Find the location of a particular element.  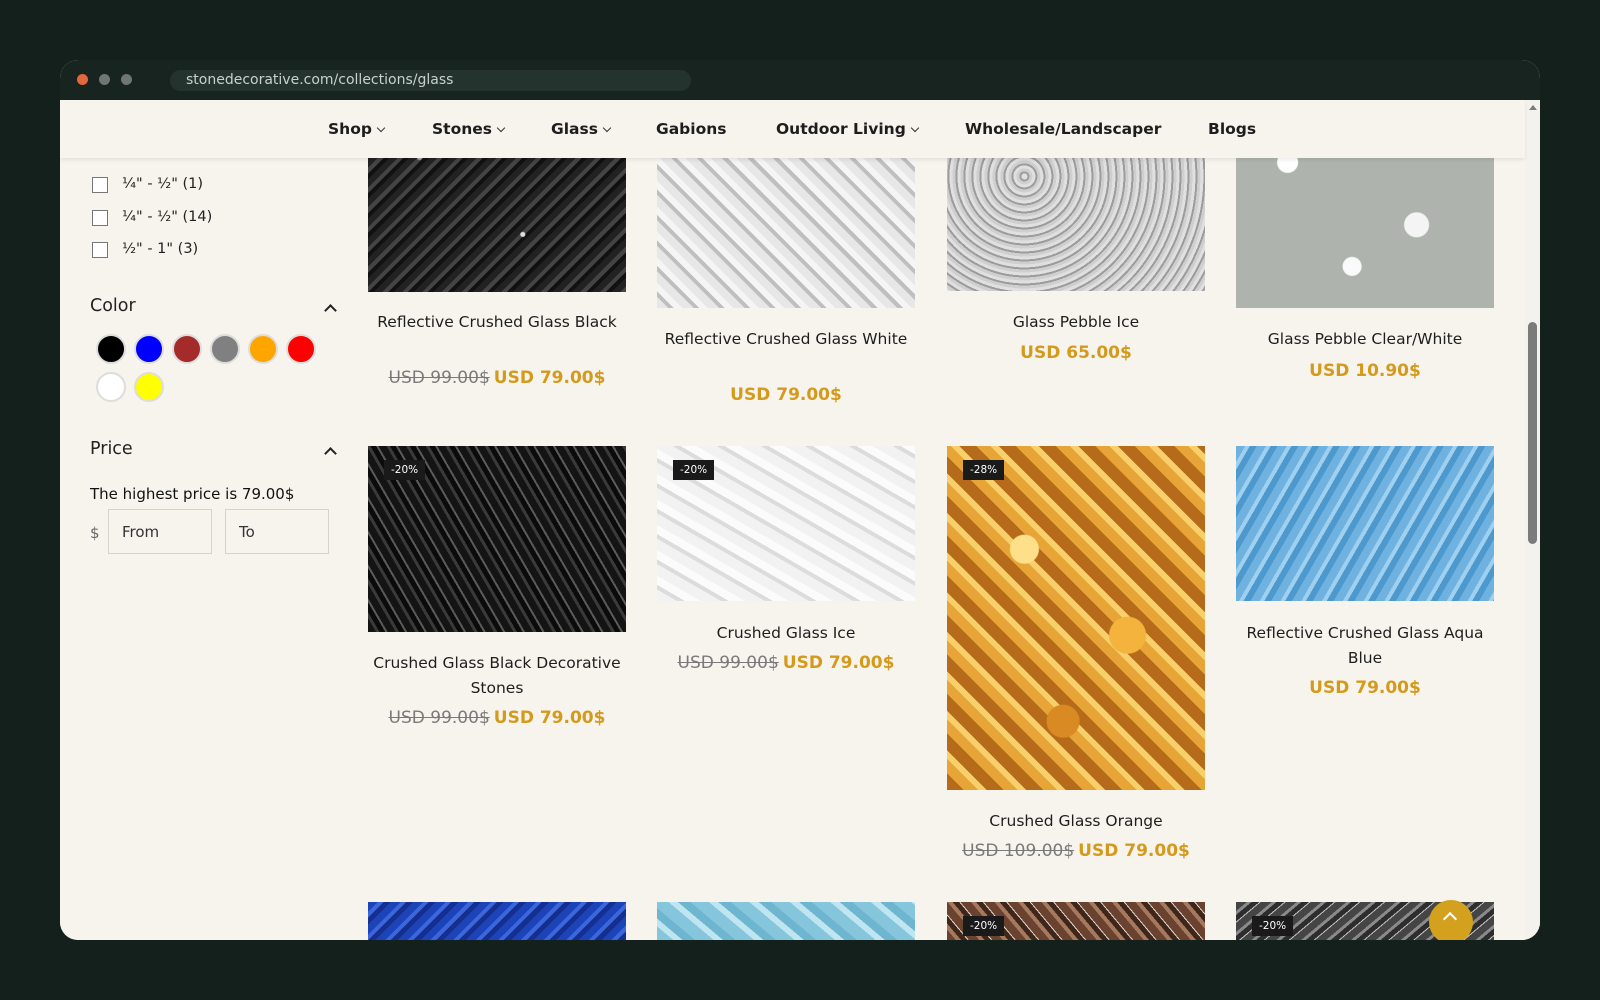

minimize-window-icon is located at coordinates (104, 79).